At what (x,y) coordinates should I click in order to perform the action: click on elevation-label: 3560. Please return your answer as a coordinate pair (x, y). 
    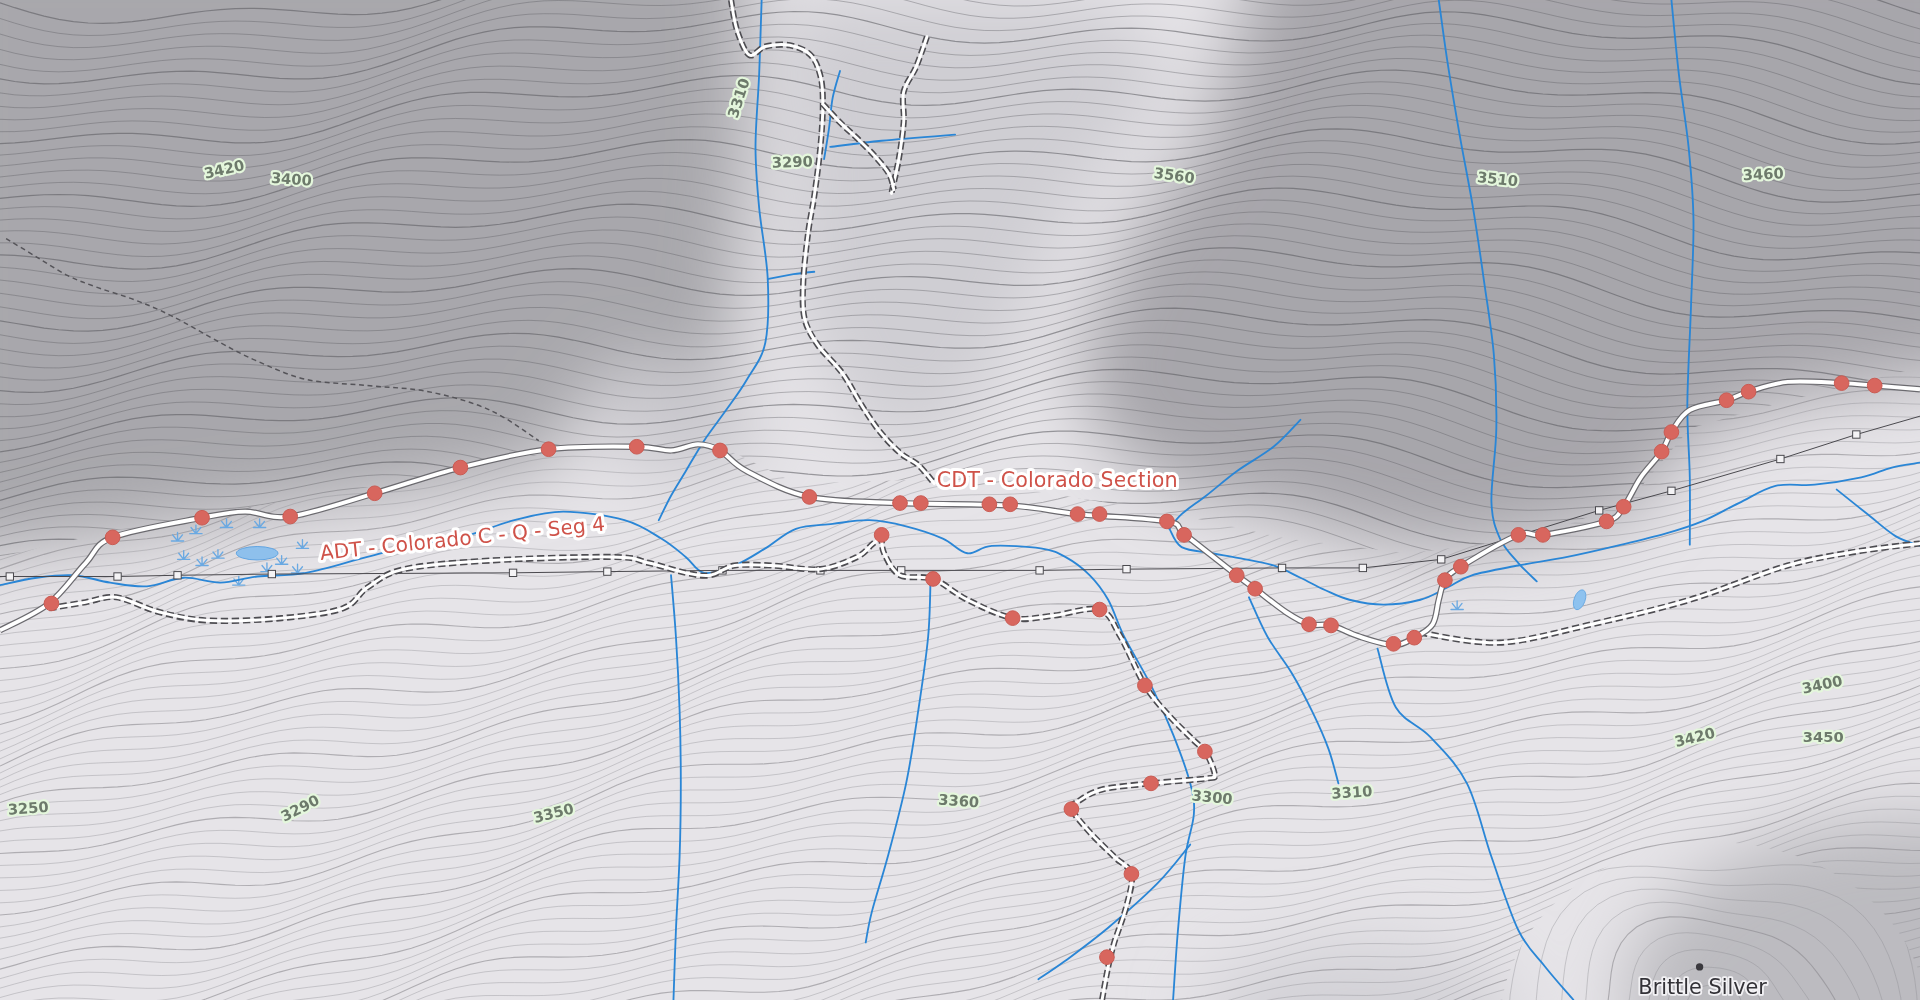
    Looking at the image, I should click on (1174, 175).